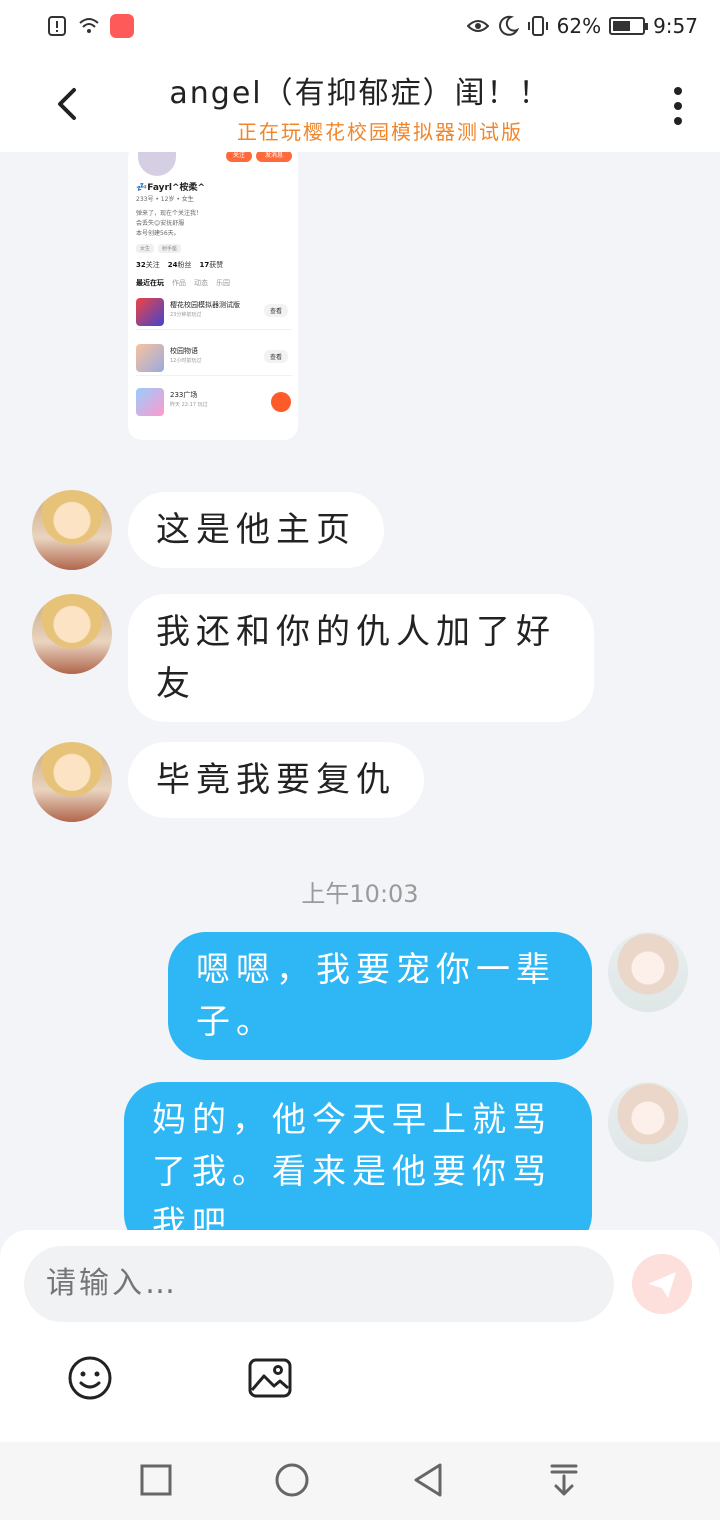 Image resolution: width=720 pixels, height=1520 pixels. Describe the element at coordinates (57, 26) in the screenshot. I see `alert-icon` at that location.